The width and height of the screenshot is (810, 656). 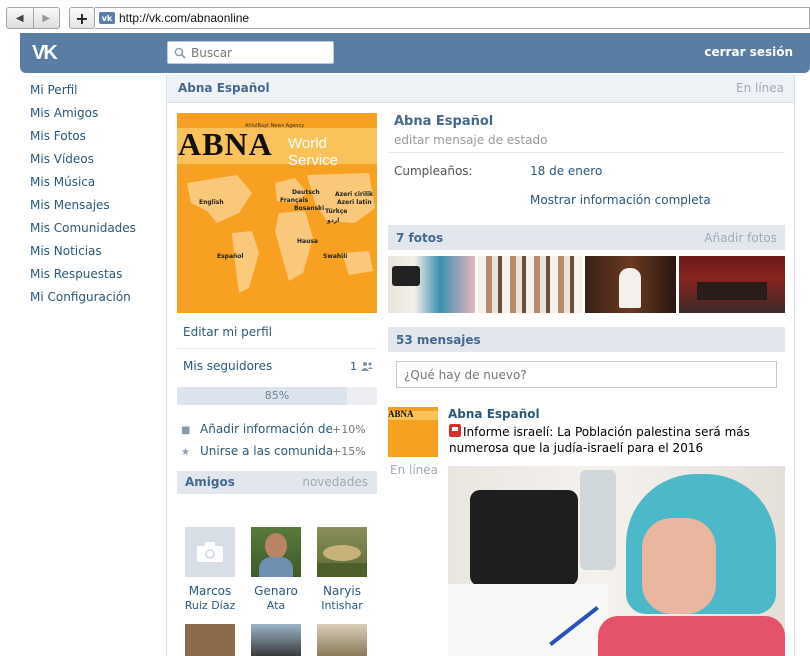 I want to click on add-photos-link: Añadir fotos, so click(x=740, y=238).